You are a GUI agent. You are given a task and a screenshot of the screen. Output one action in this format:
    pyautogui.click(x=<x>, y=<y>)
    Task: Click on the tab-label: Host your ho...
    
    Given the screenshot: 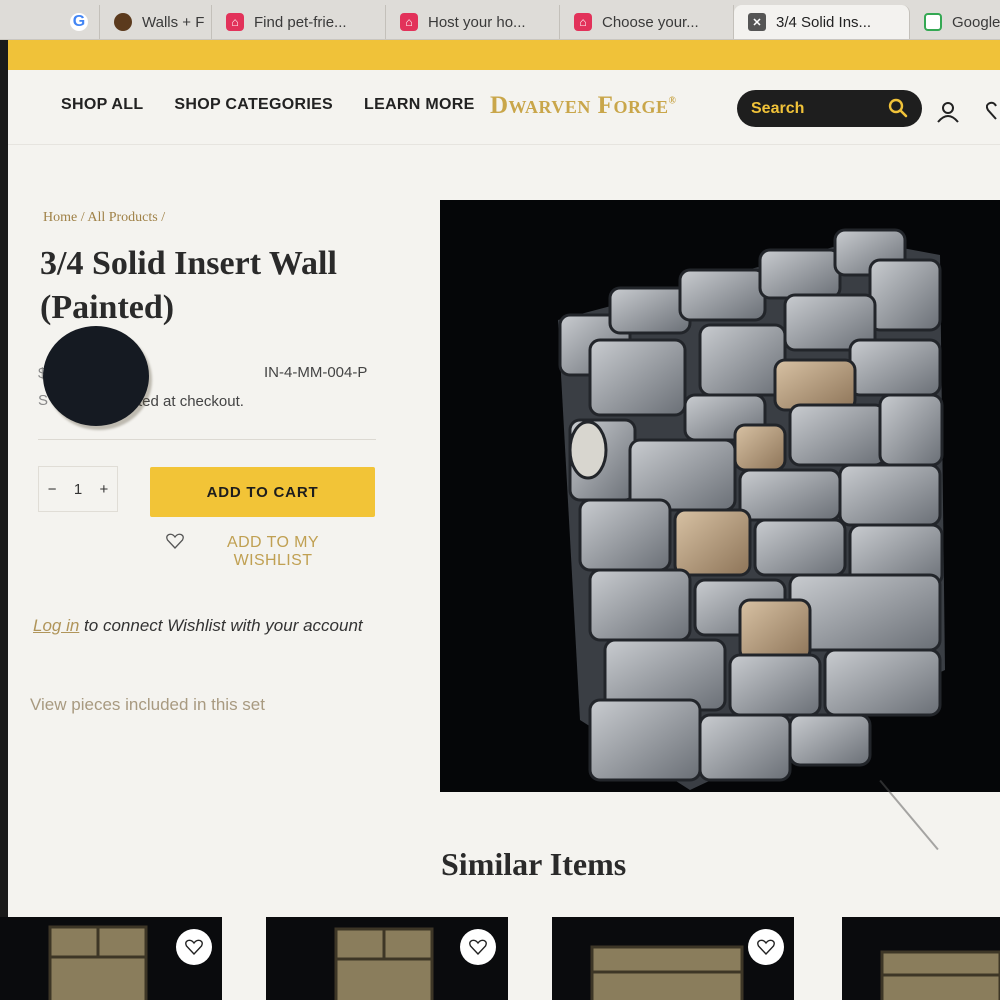 What is the action you would take?
    pyautogui.click(x=477, y=22)
    